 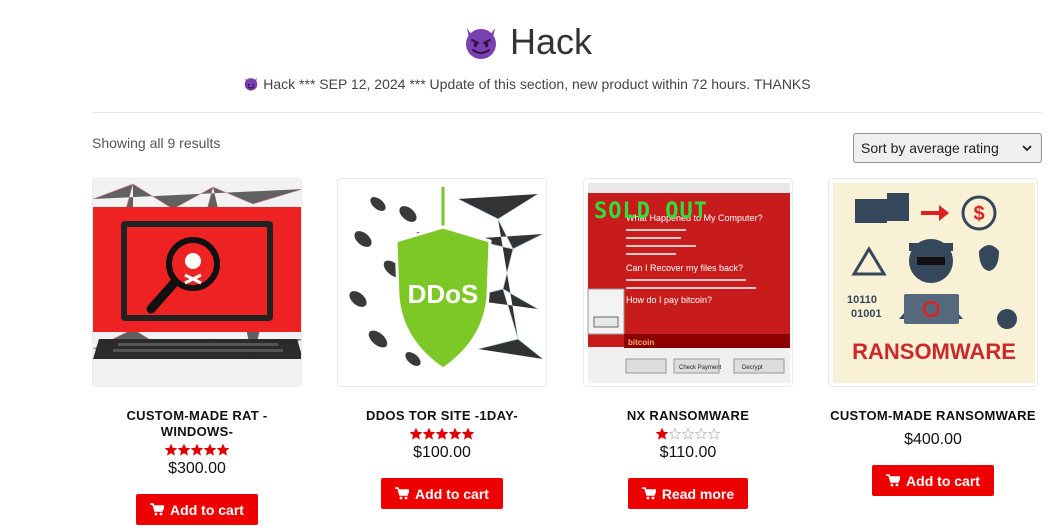 What do you see at coordinates (698, 493) in the screenshot?
I see `read-more-label: Read more` at bounding box center [698, 493].